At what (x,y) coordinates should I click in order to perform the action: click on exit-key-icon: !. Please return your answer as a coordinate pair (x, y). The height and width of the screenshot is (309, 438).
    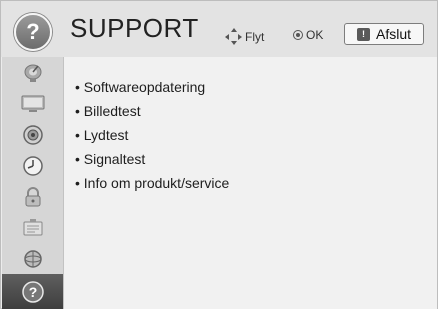
    Looking at the image, I should click on (363, 34).